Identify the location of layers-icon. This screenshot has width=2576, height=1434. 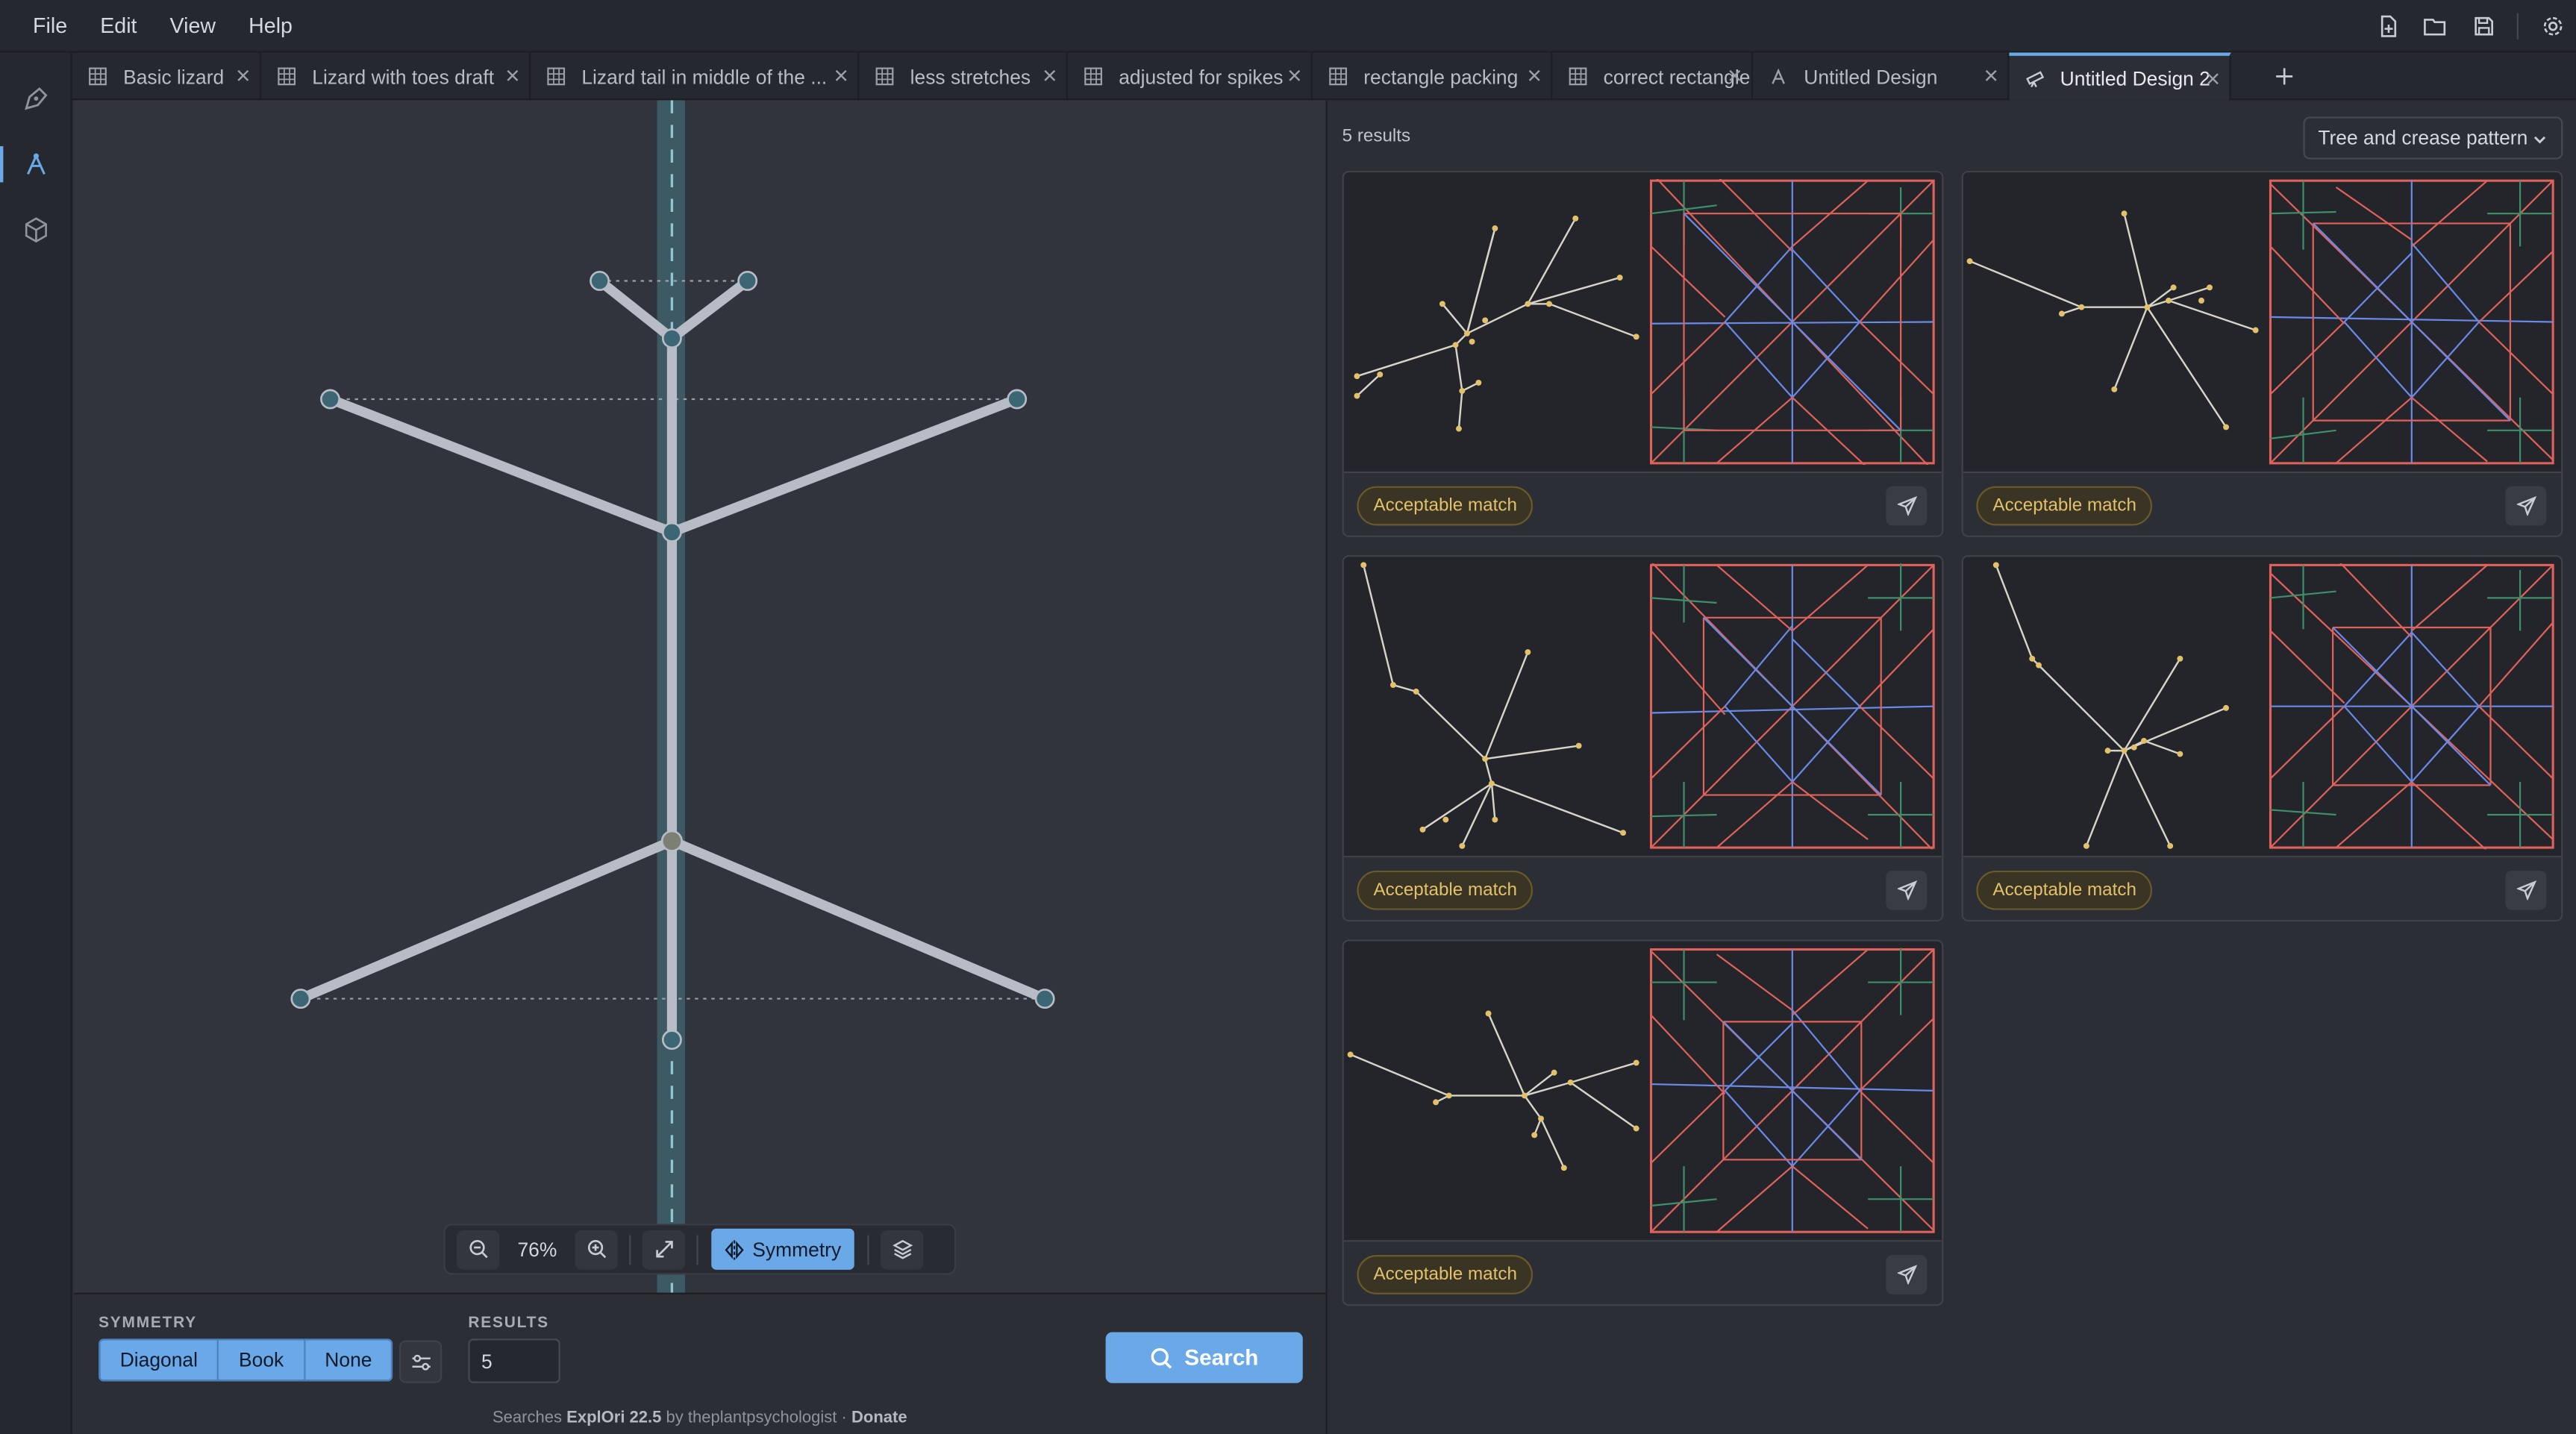
(902, 1249).